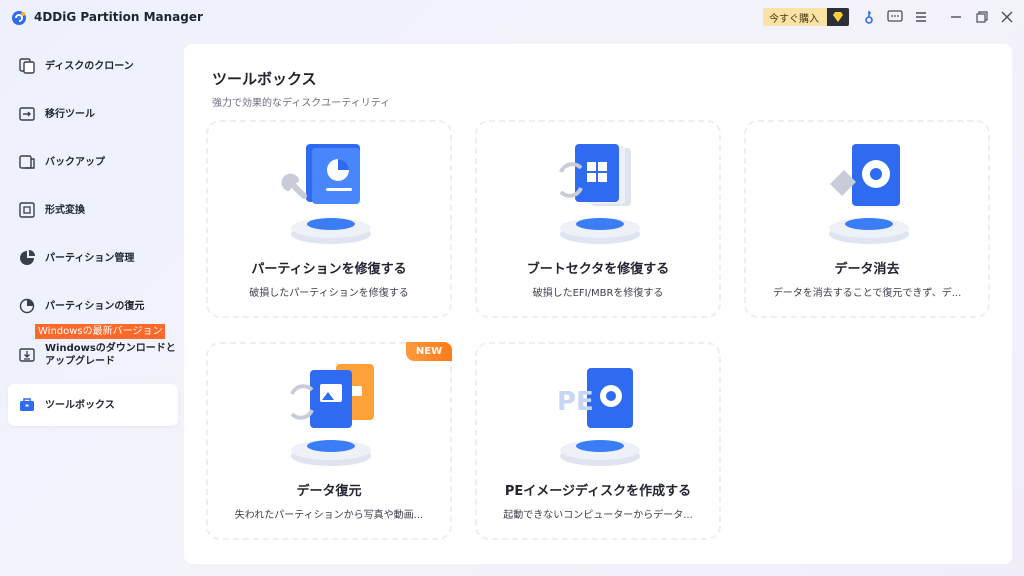 This screenshot has height=576, width=1024. I want to click on card-title: パーティションを修復する, so click(329, 269).